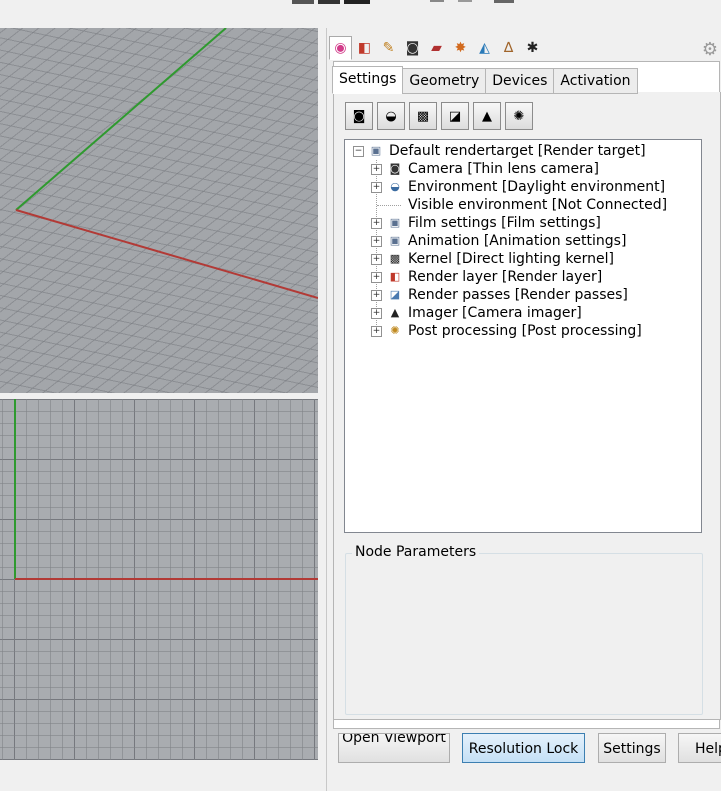  I want to click on icon-tab-objects-icon: ◭, so click(484, 48).